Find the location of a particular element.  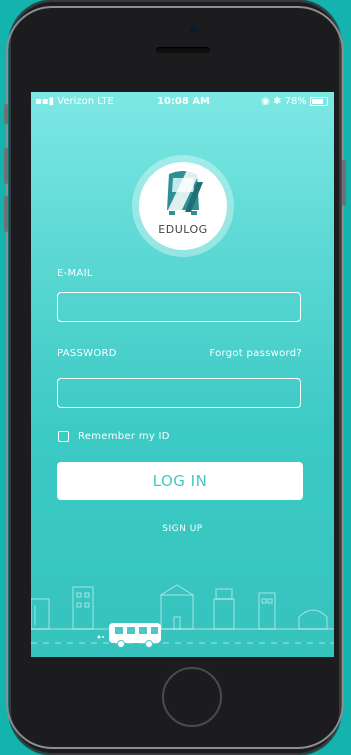

password-label: PASSWORD is located at coordinates (87, 353).